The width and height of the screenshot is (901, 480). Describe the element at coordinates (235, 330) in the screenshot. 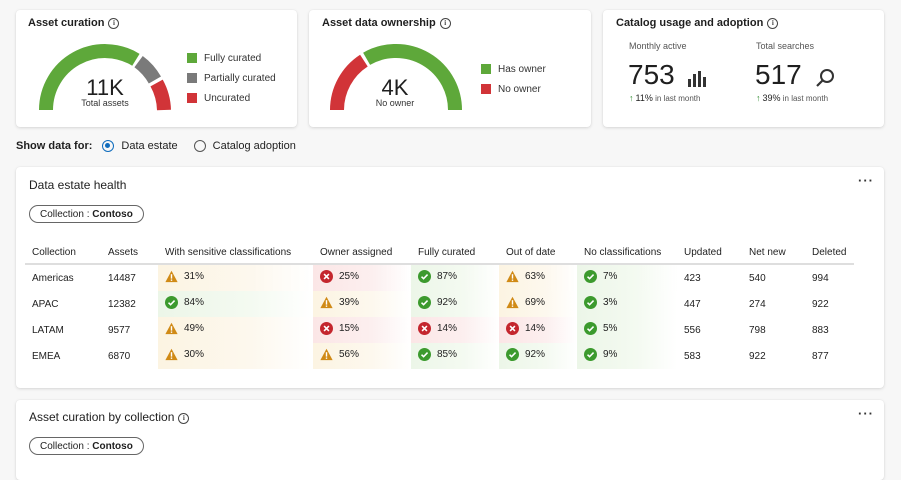

I see `cell-sensitive: 49%` at that location.